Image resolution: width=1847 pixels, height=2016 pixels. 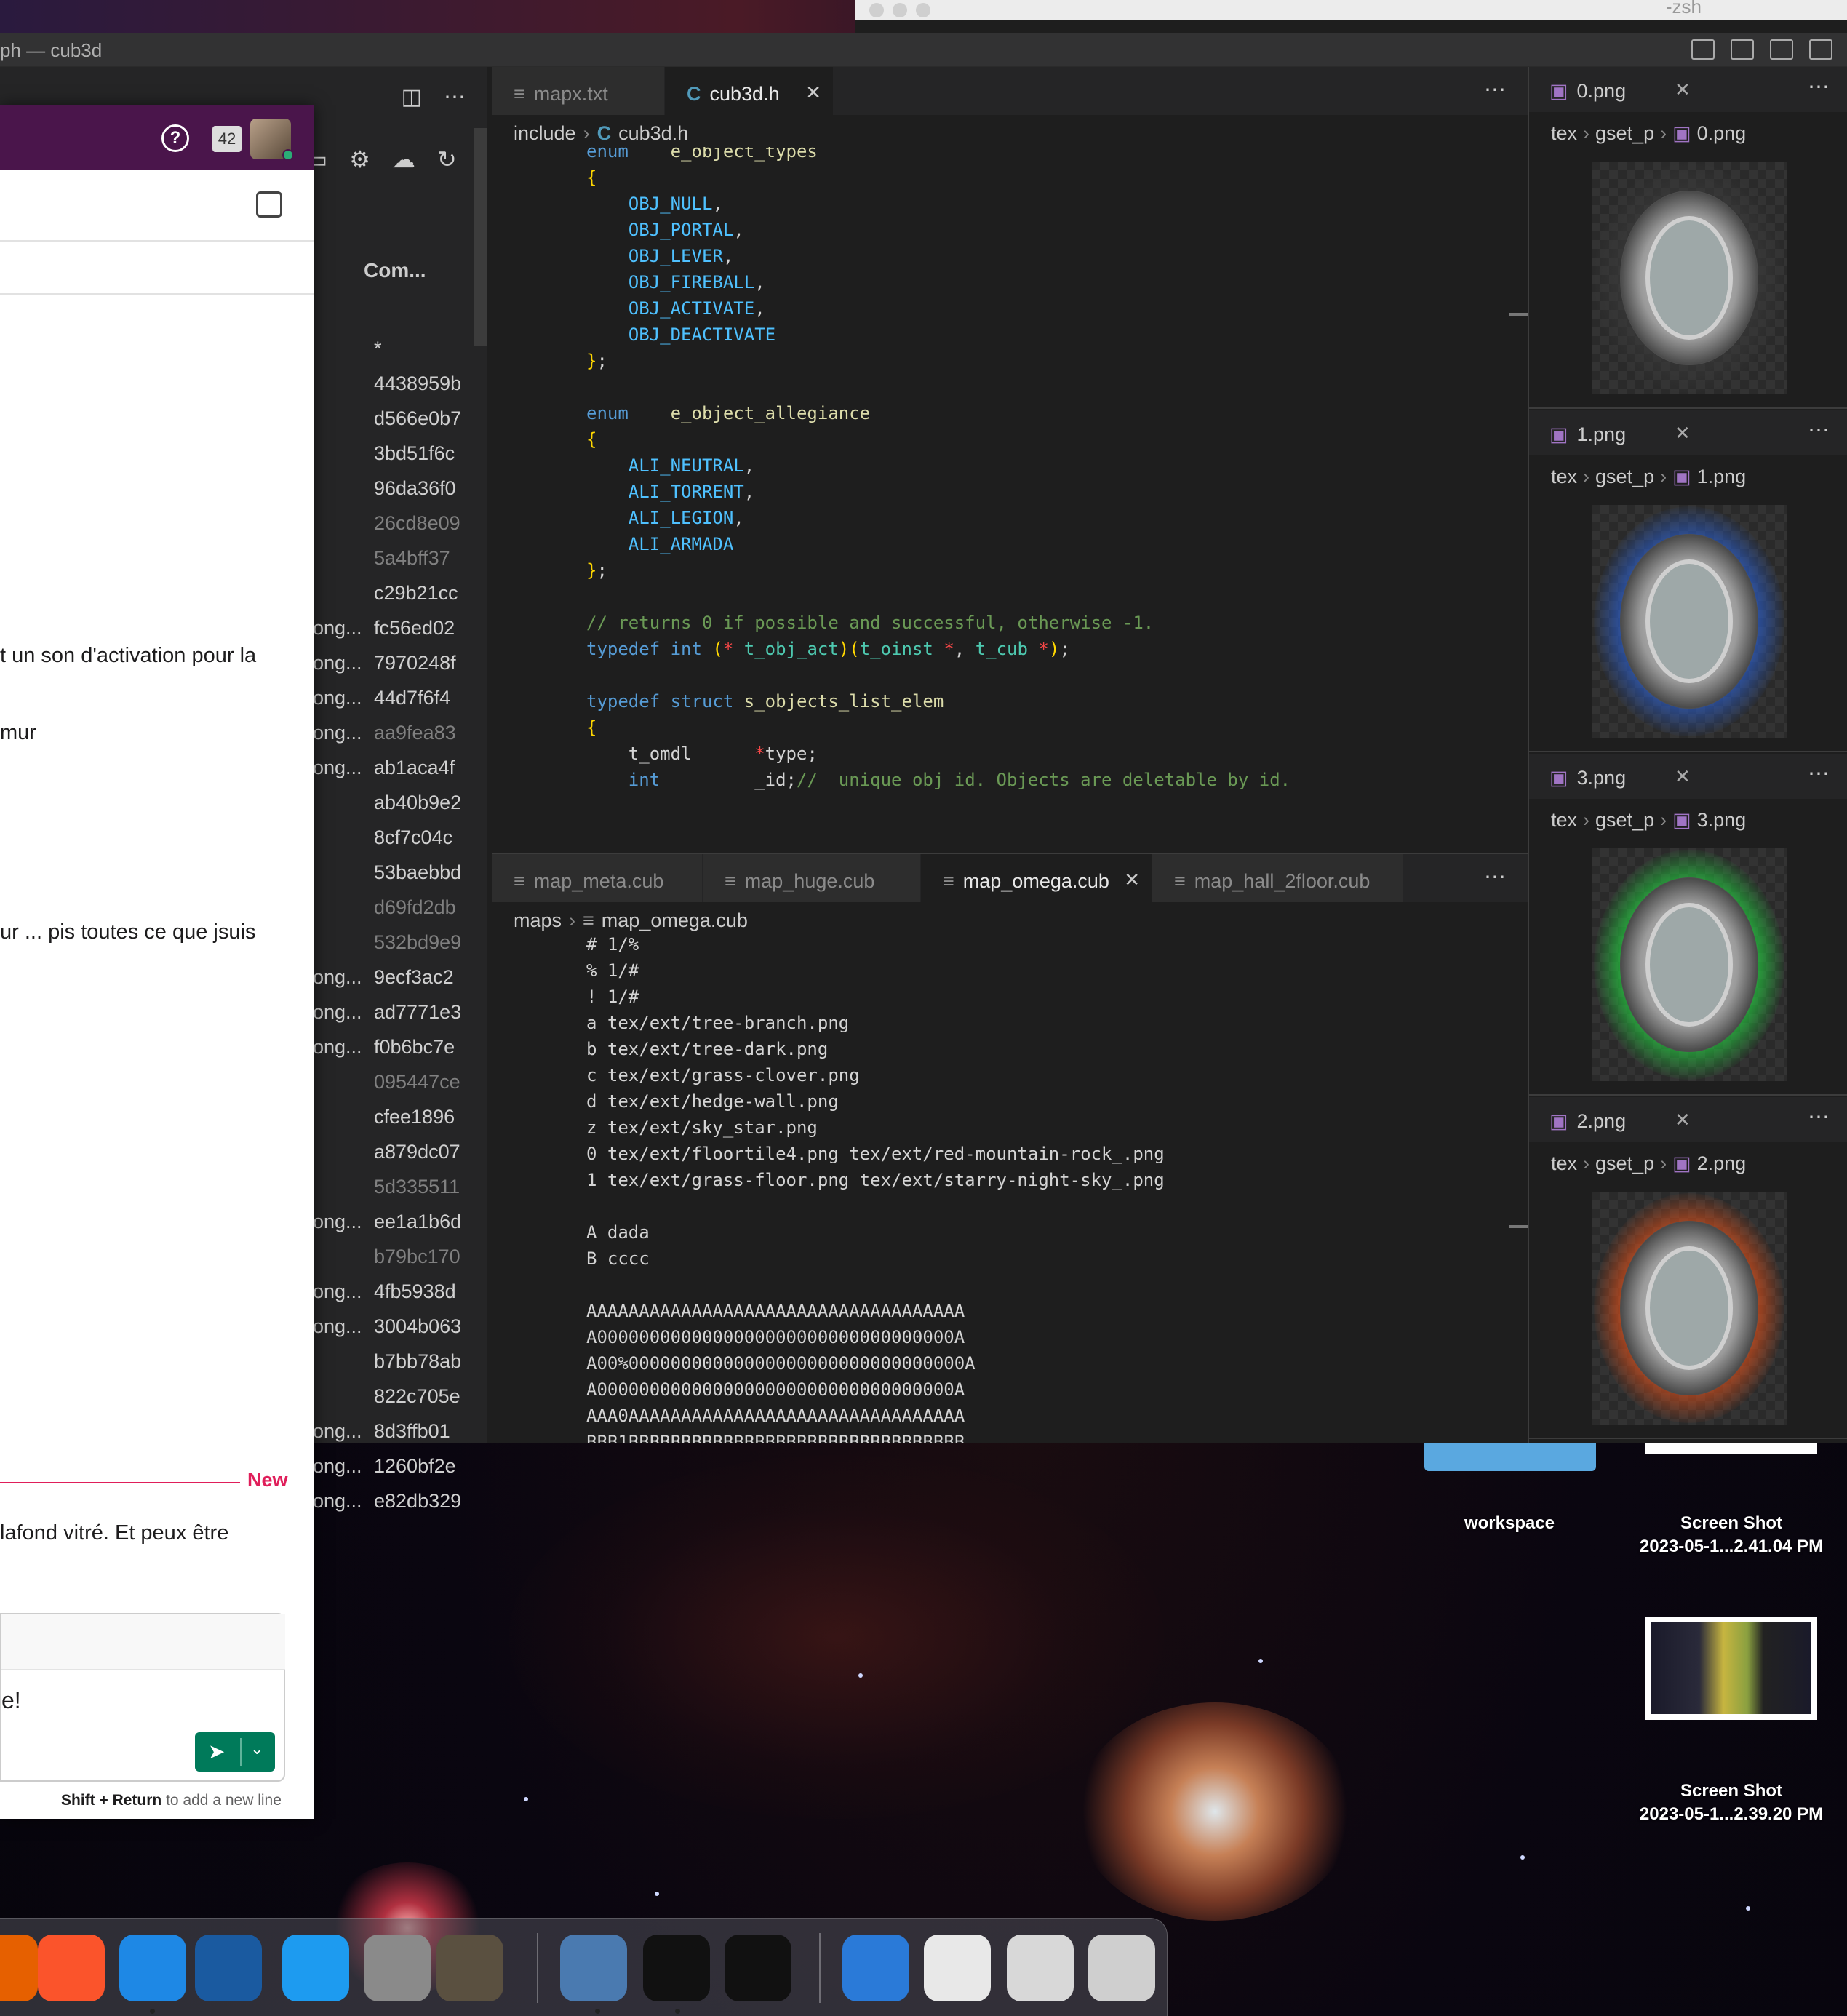 I want to click on tab-mapx-txt: ≡ mapx.txt, so click(x=578, y=91).